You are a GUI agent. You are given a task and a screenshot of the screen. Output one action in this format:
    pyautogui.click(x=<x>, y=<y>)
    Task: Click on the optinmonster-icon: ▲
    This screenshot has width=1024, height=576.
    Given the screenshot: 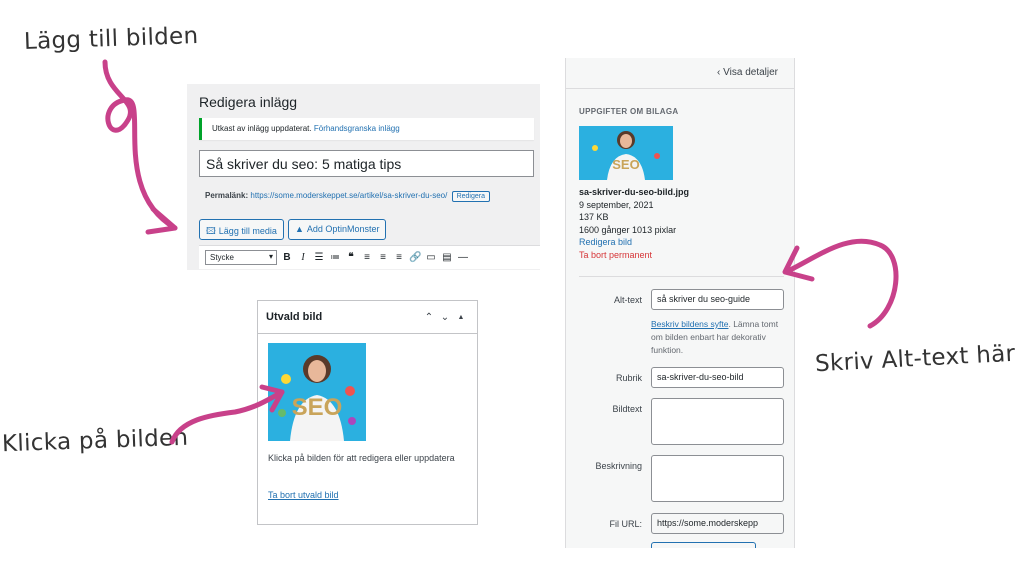 What is the action you would take?
    pyautogui.click(x=299, y=229)
    